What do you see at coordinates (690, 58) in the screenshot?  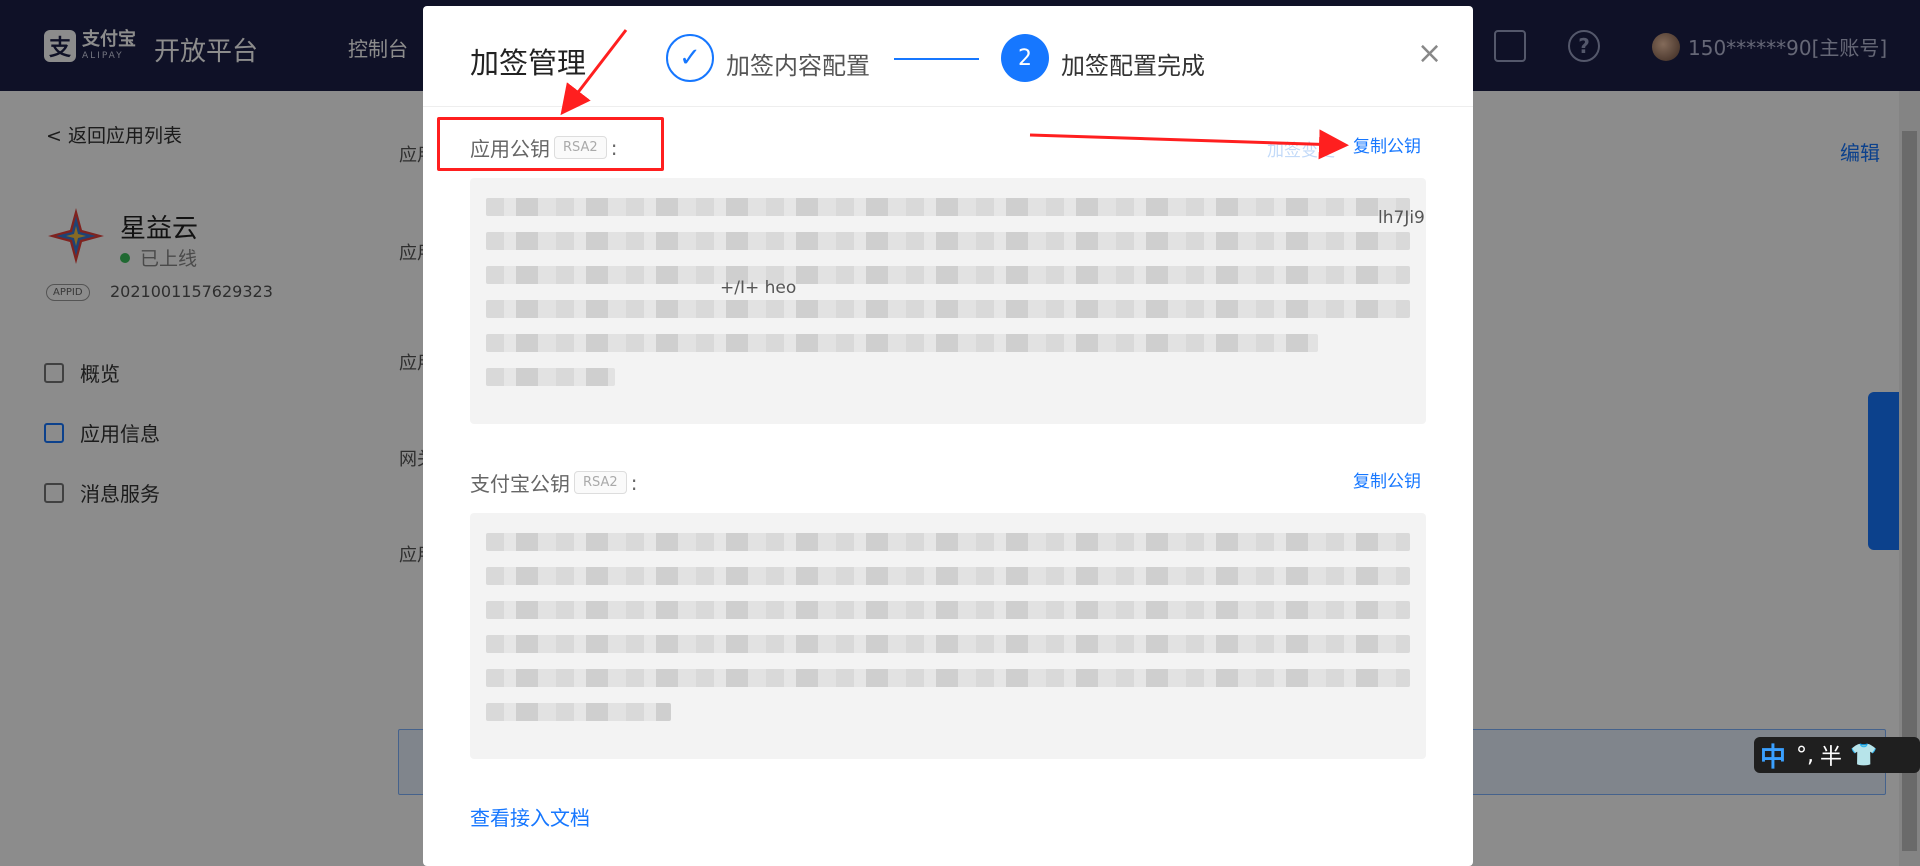 I see `step1-check-icon: ✓` at bounding box center [690, 58].